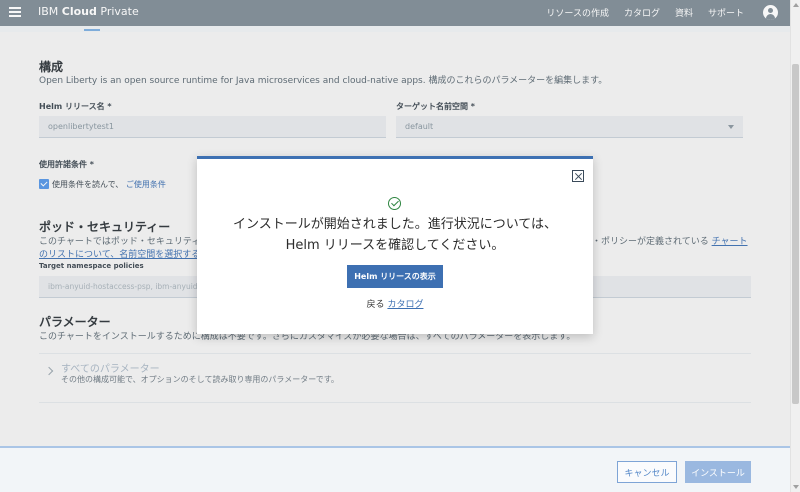 The height and width of the screenshot is (492, 800). What do you see at coordinates (647, 472) in the screenshot?
I see `cancel-button: キャンセル` at bounding box center [647, 472].